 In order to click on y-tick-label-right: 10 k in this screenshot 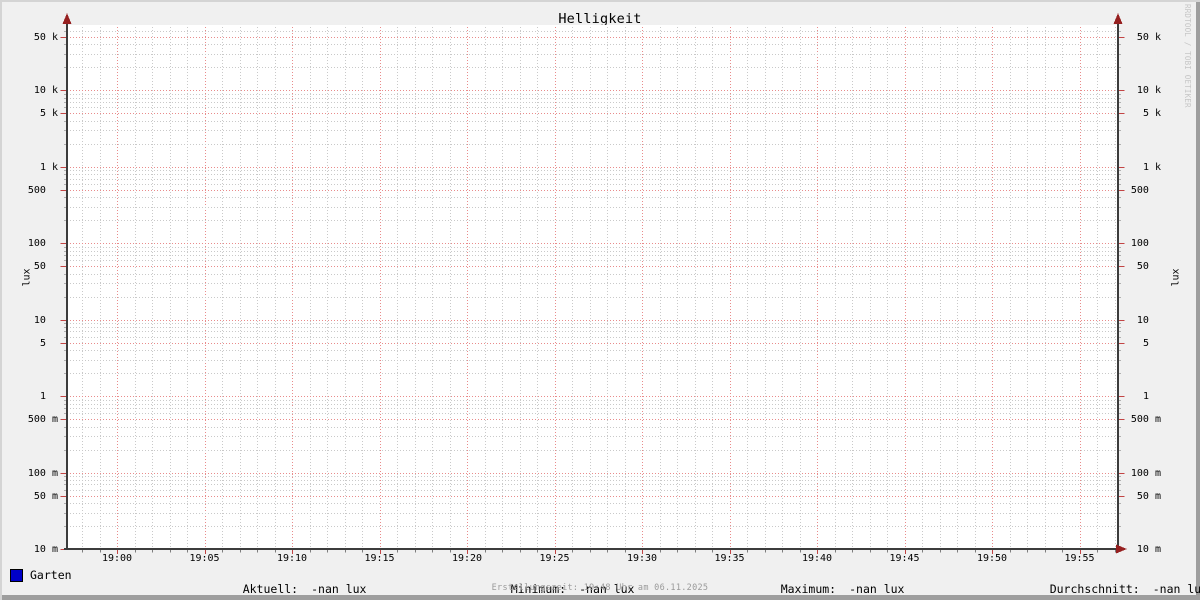, I will do `click(1148, 90)`.